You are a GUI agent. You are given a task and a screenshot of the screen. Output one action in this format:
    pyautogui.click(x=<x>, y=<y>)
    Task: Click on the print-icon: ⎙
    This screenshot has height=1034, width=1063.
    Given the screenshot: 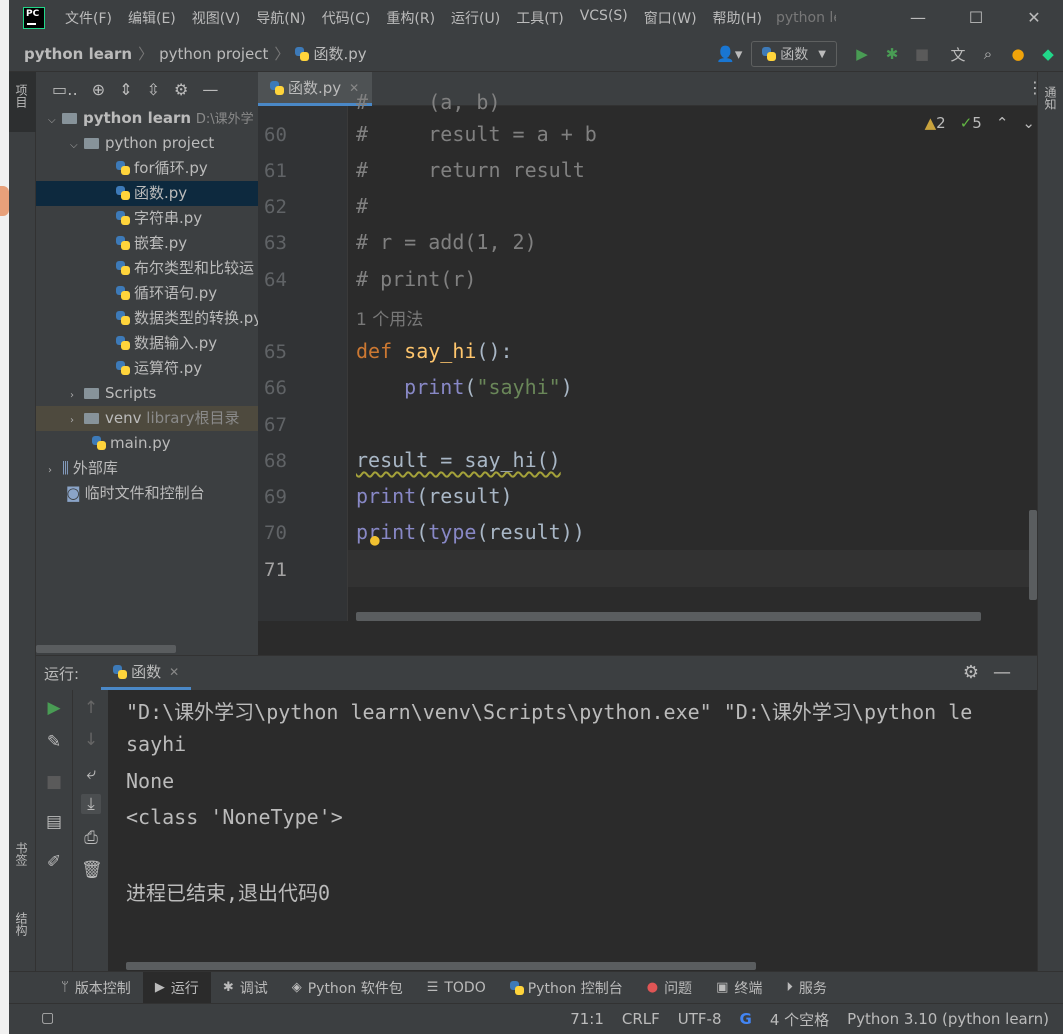 What is the action you would take?
    pyautogui.click(x=91, y=838)
    